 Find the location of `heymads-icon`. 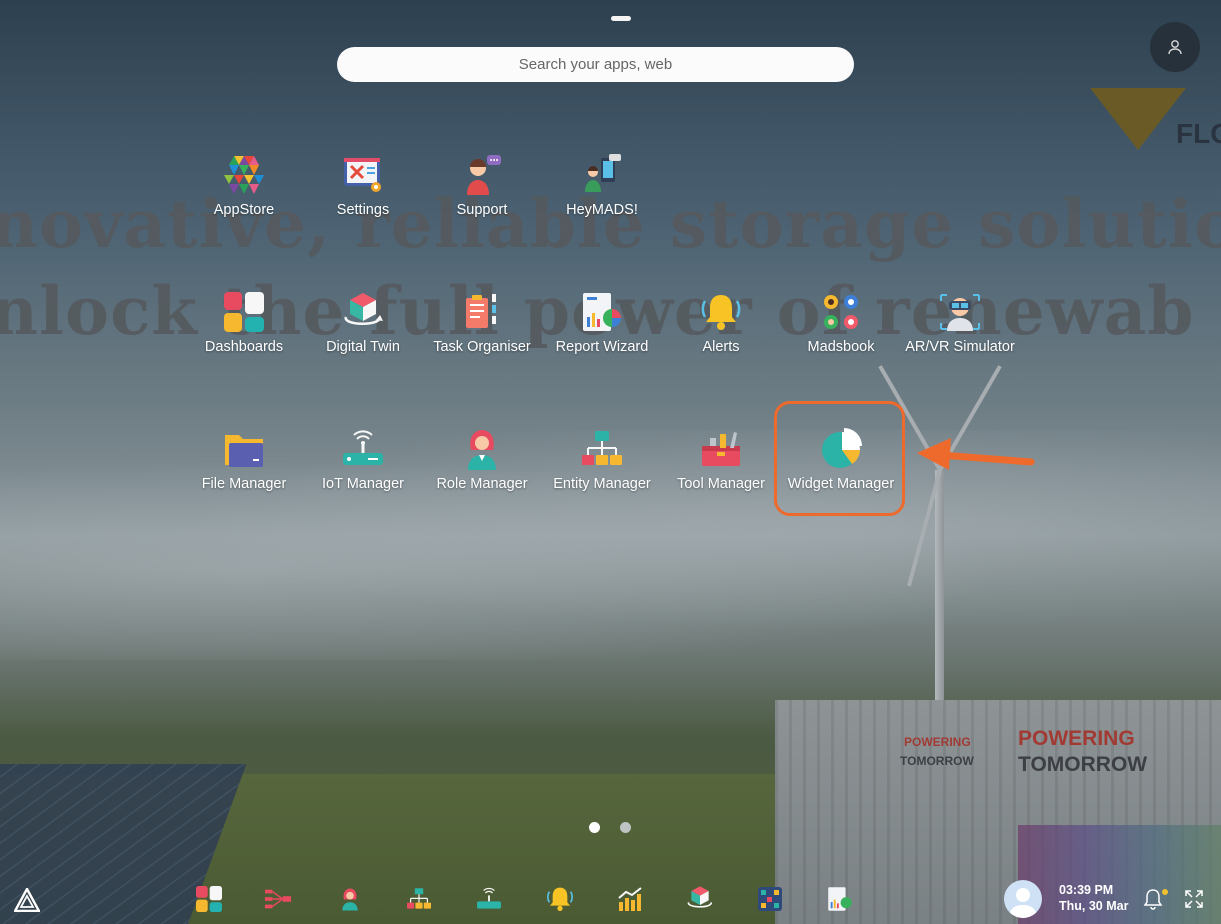

heymads-icon is located at coordinates (602, 175).